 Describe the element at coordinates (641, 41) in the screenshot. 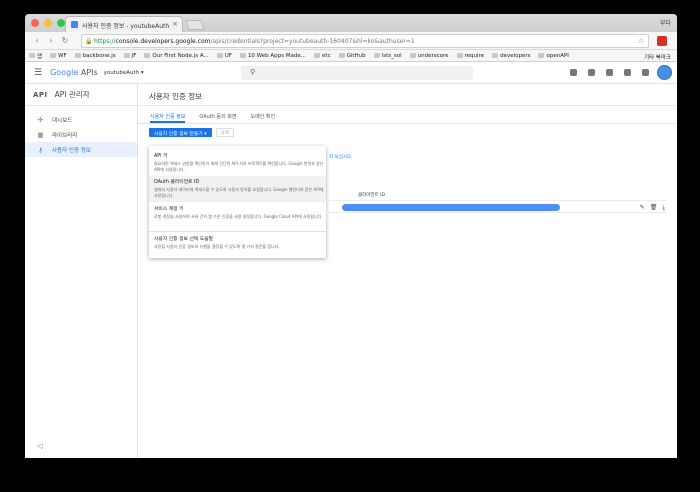

I see `bookmark-star-icon: ☆` at that location.